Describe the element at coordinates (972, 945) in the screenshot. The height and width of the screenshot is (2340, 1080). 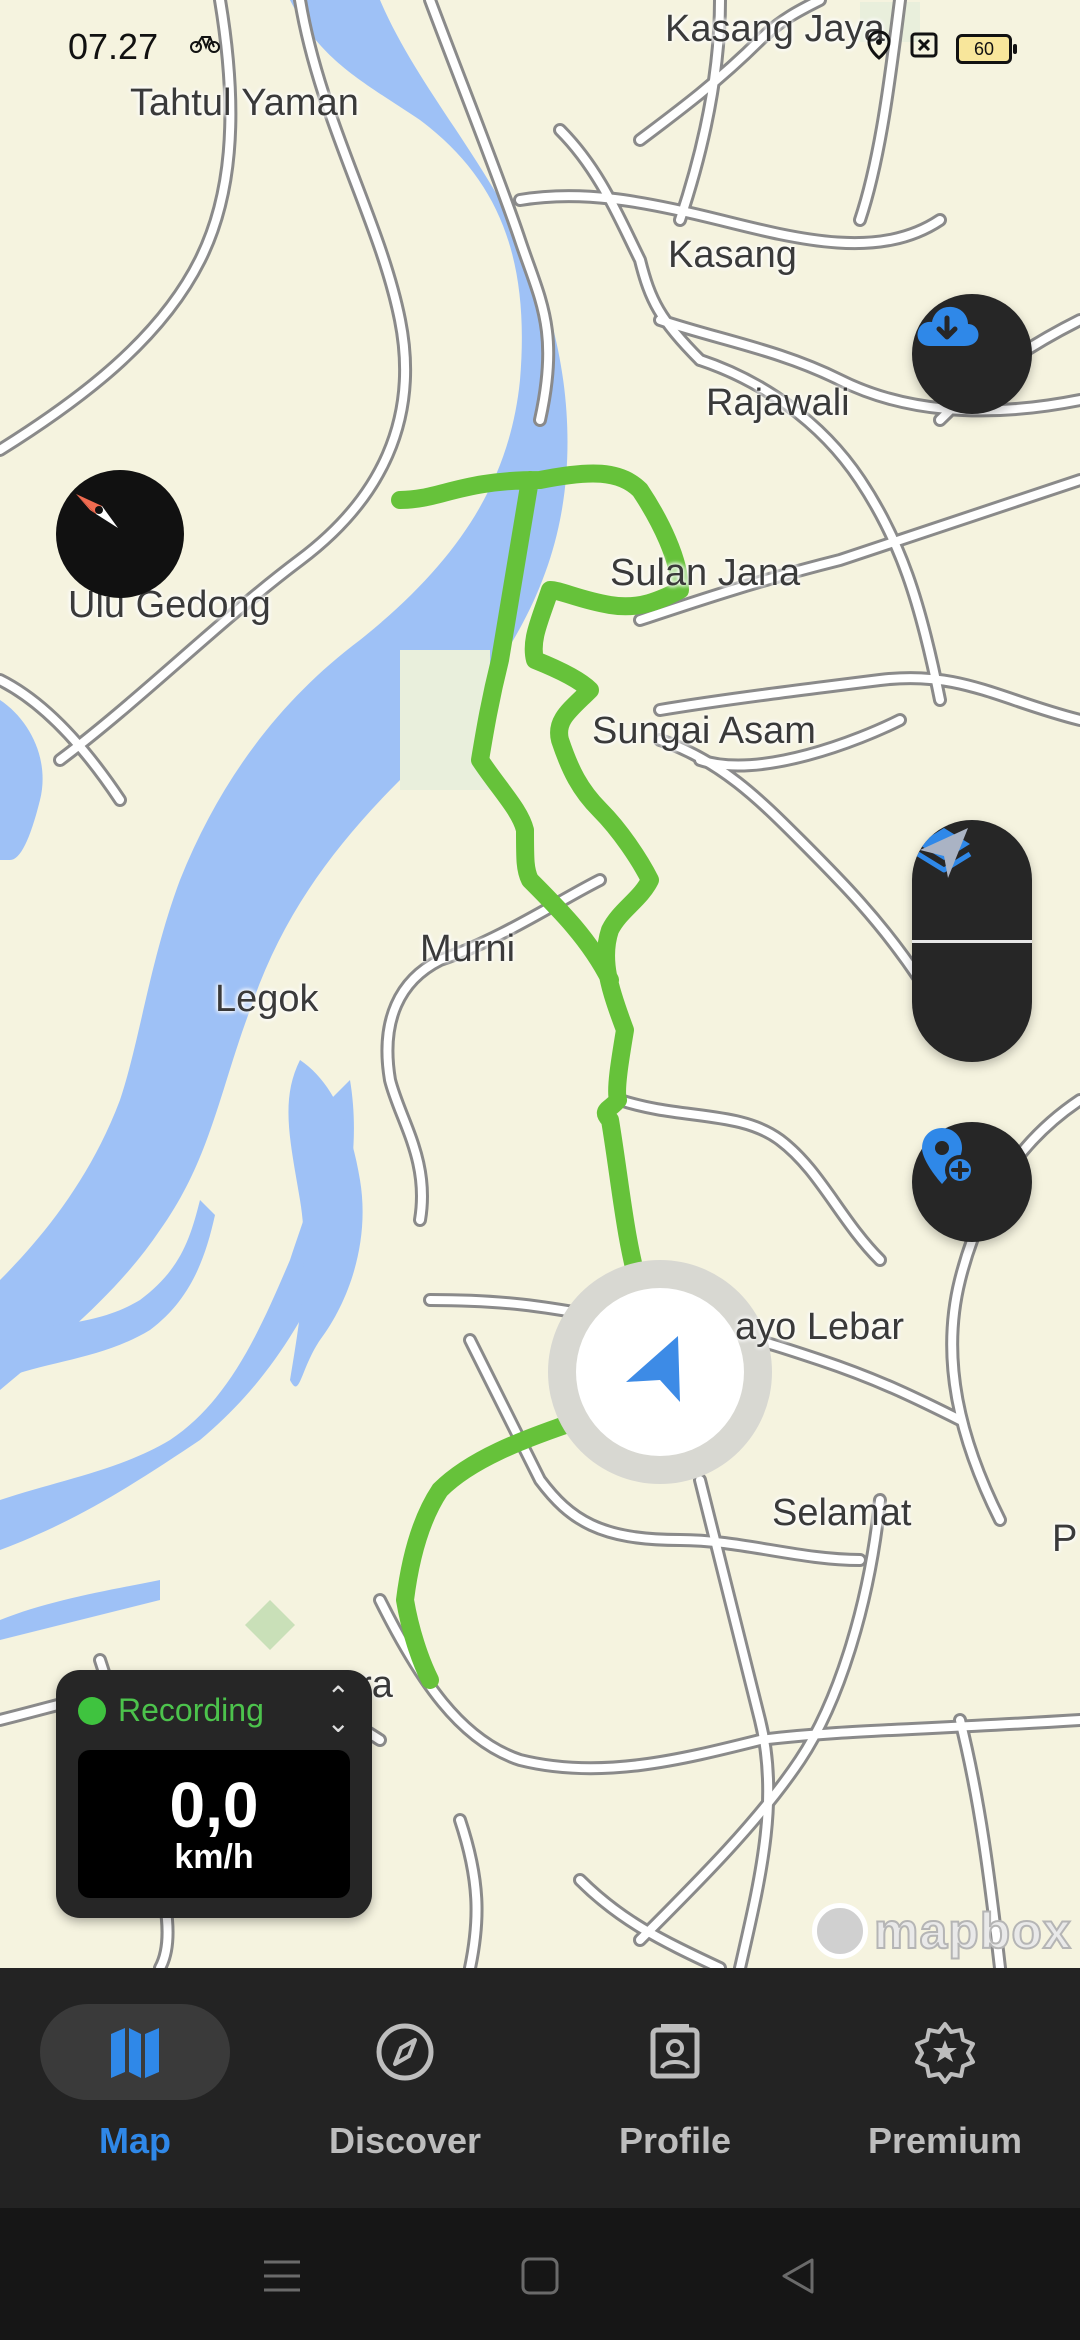
I see `locate-button` at that location.